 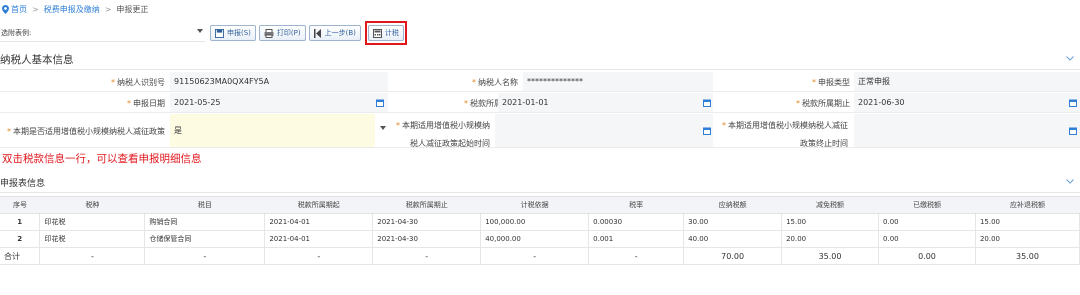 I want to click on taxpayer-section-title: 纳税人基本信息, so click(x=540, y=60).